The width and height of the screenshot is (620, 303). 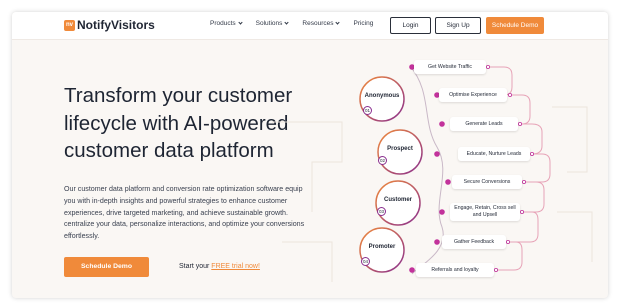 I want to click on schedule-demo-header-button: Schedule Demo, so click(x=515, y=25).